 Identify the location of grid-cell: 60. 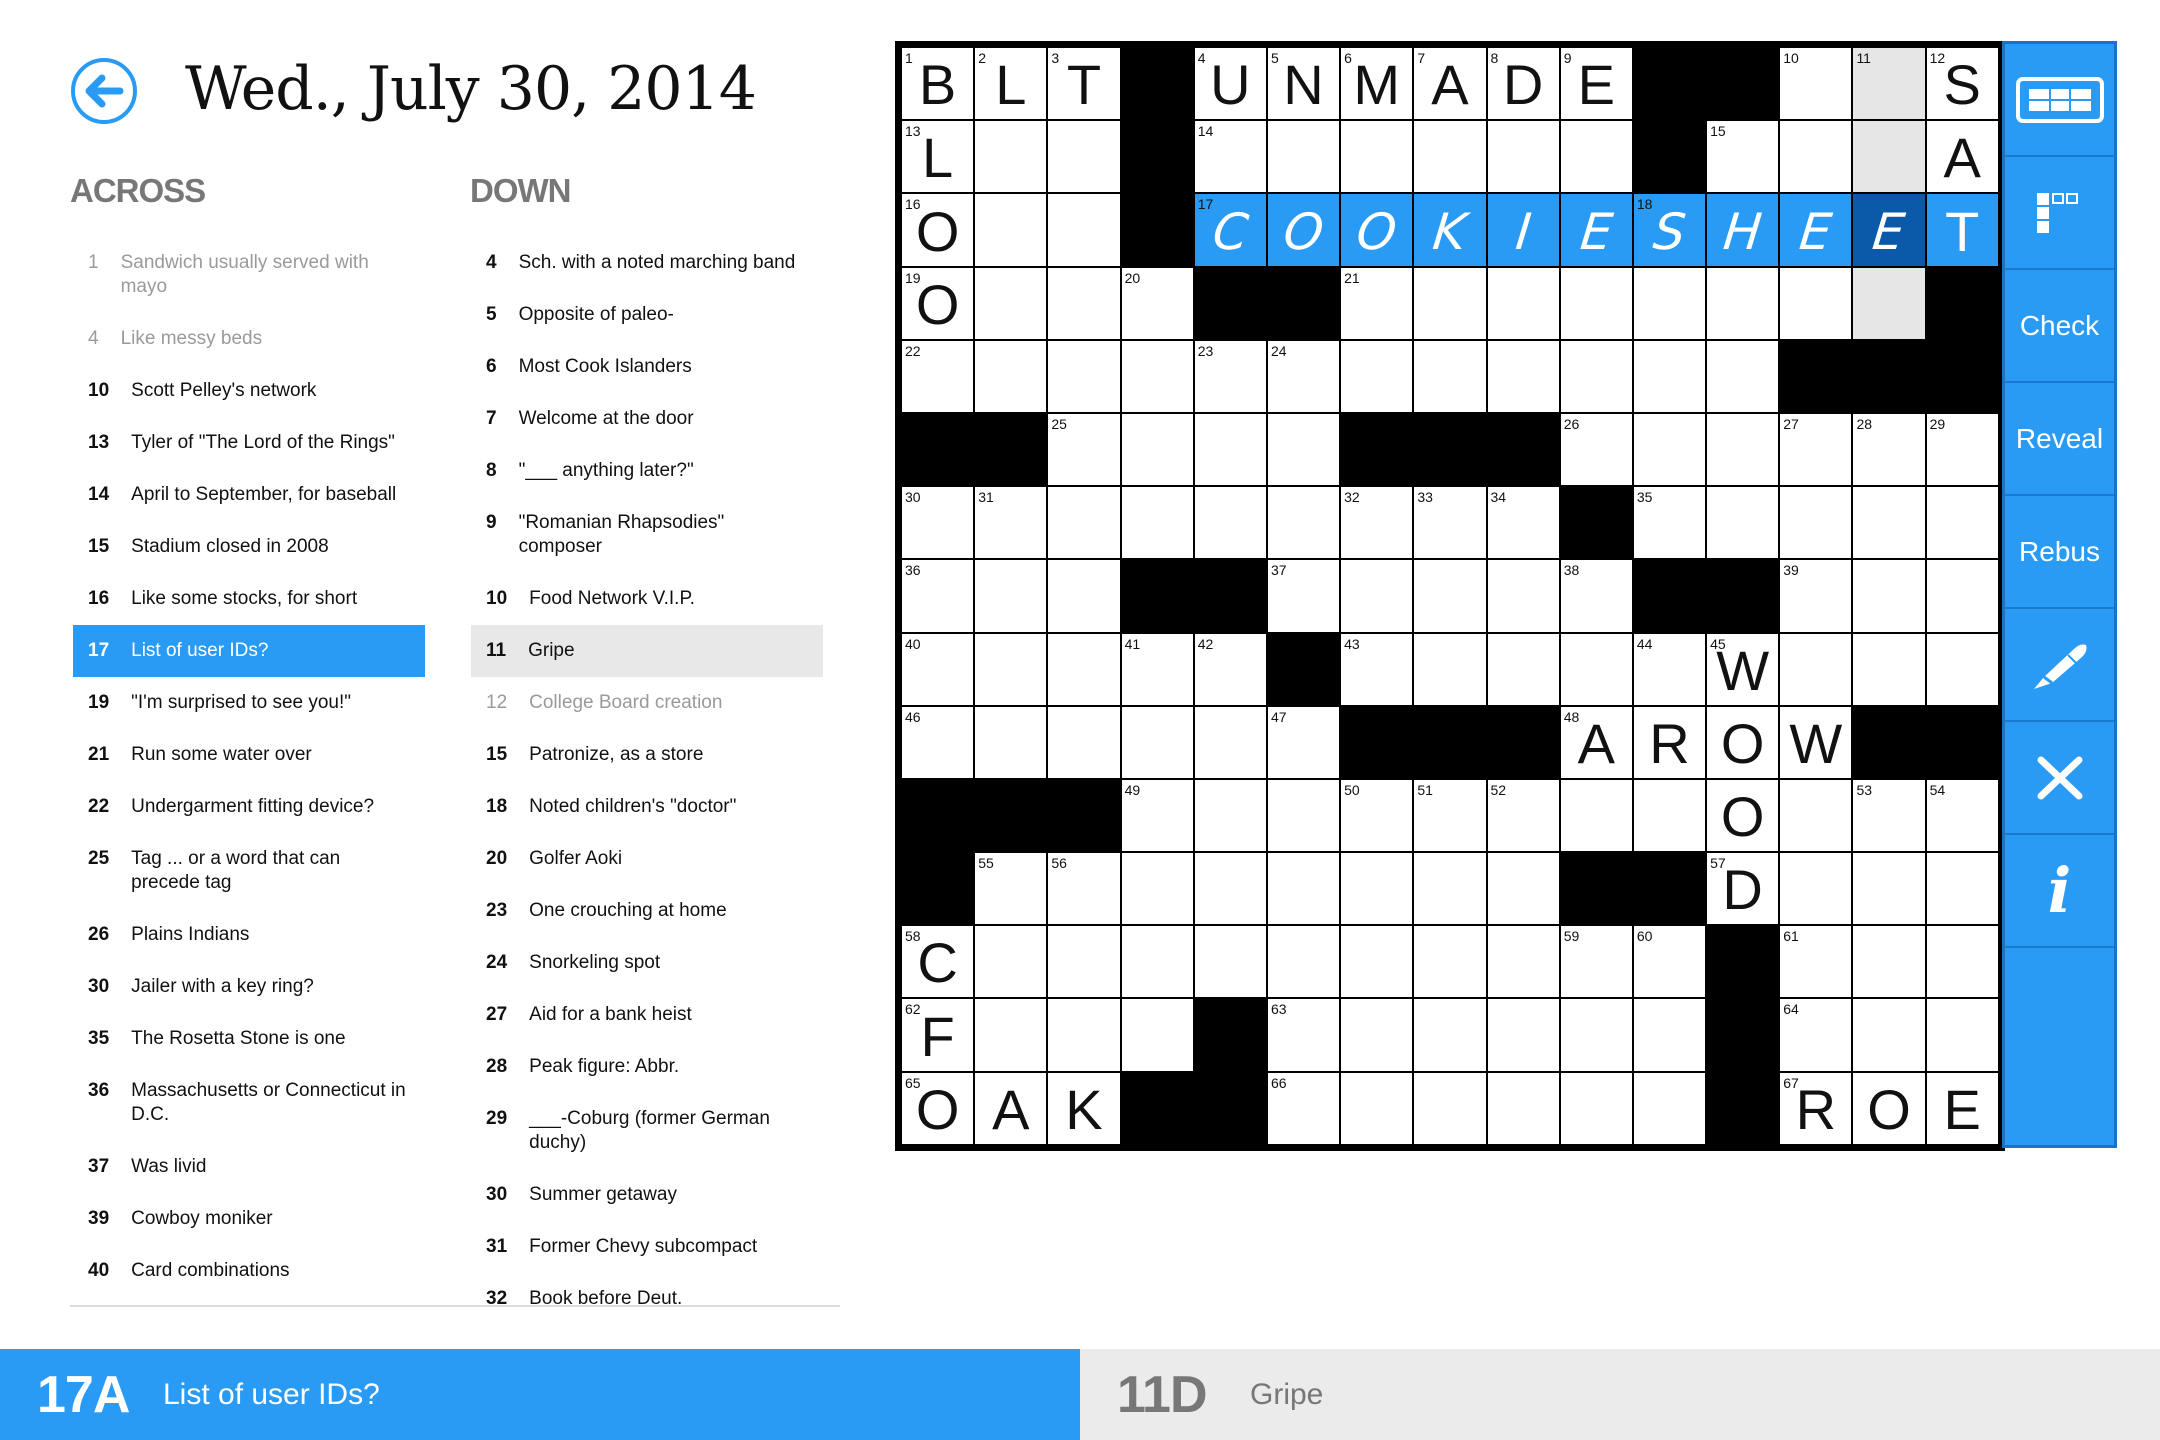
(1669, 962).